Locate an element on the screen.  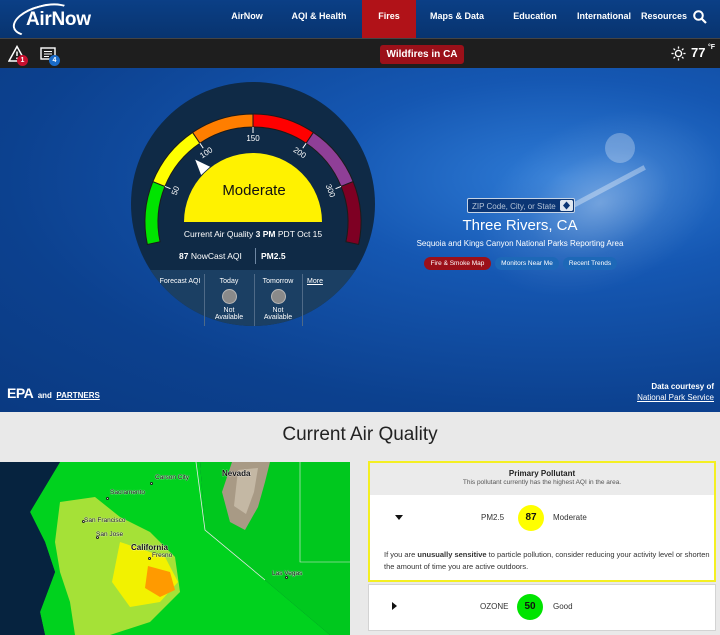
map-label-nevada: Nevada is located at coordinates (236, 473).